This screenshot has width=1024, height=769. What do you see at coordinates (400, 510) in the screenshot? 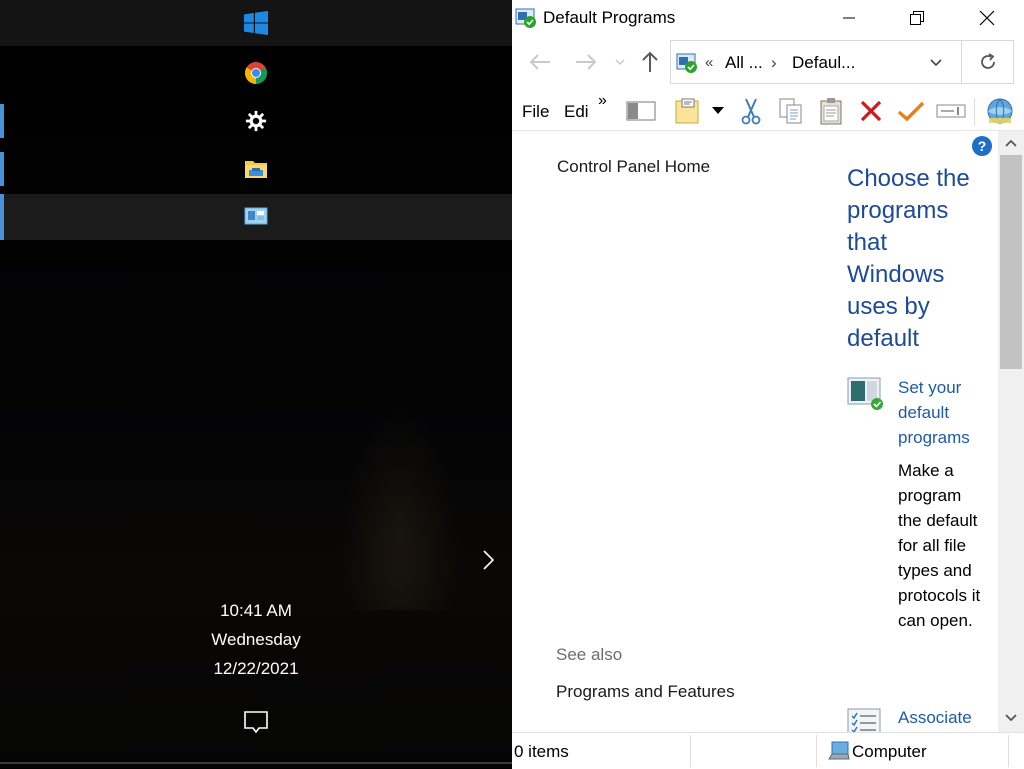
I see `background-tree` at bounding box center [400, 510].